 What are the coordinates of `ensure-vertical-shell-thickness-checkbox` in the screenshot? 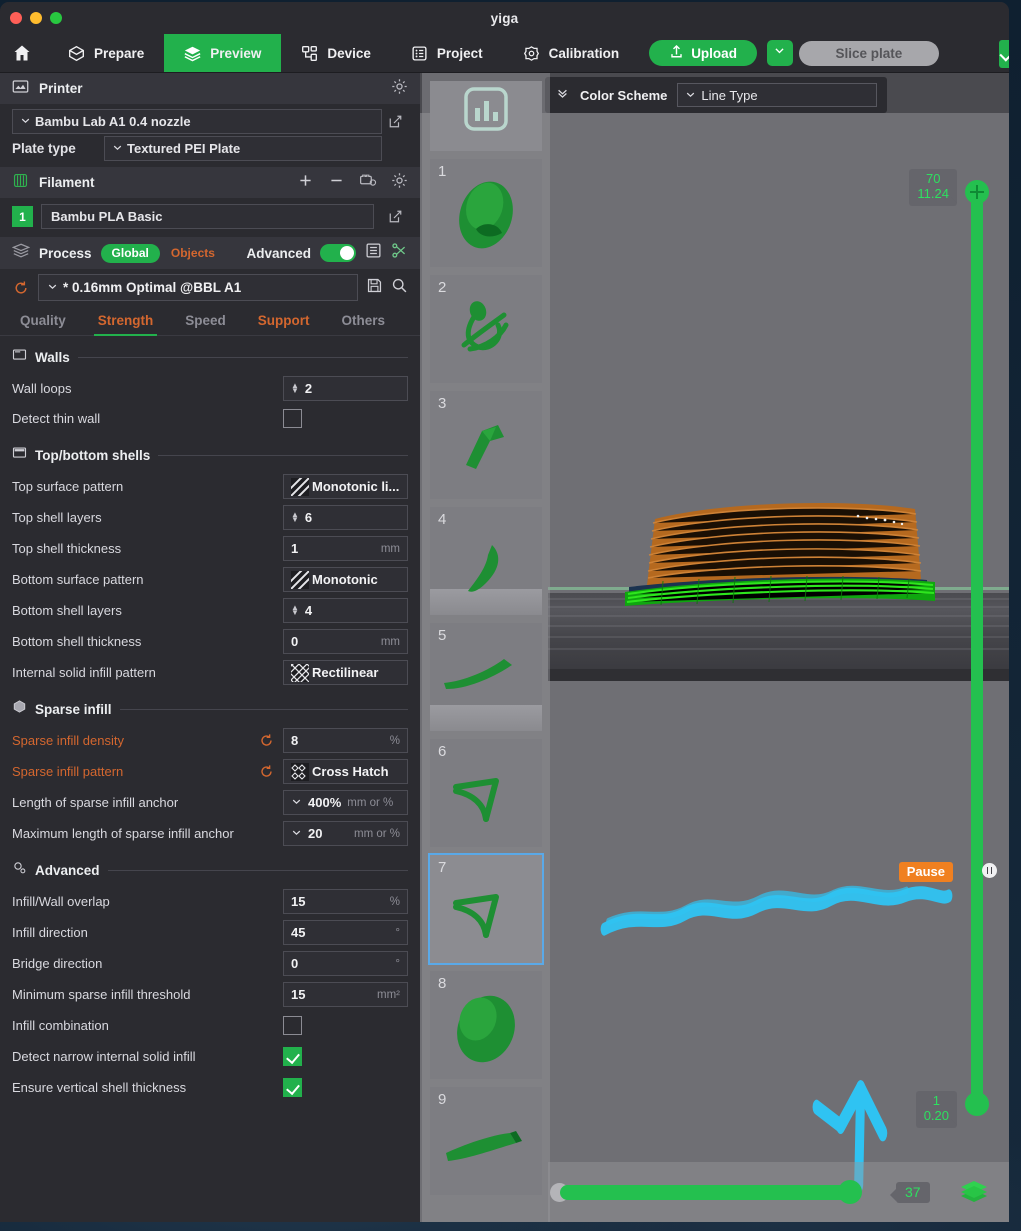 It's located at (292, 1087).